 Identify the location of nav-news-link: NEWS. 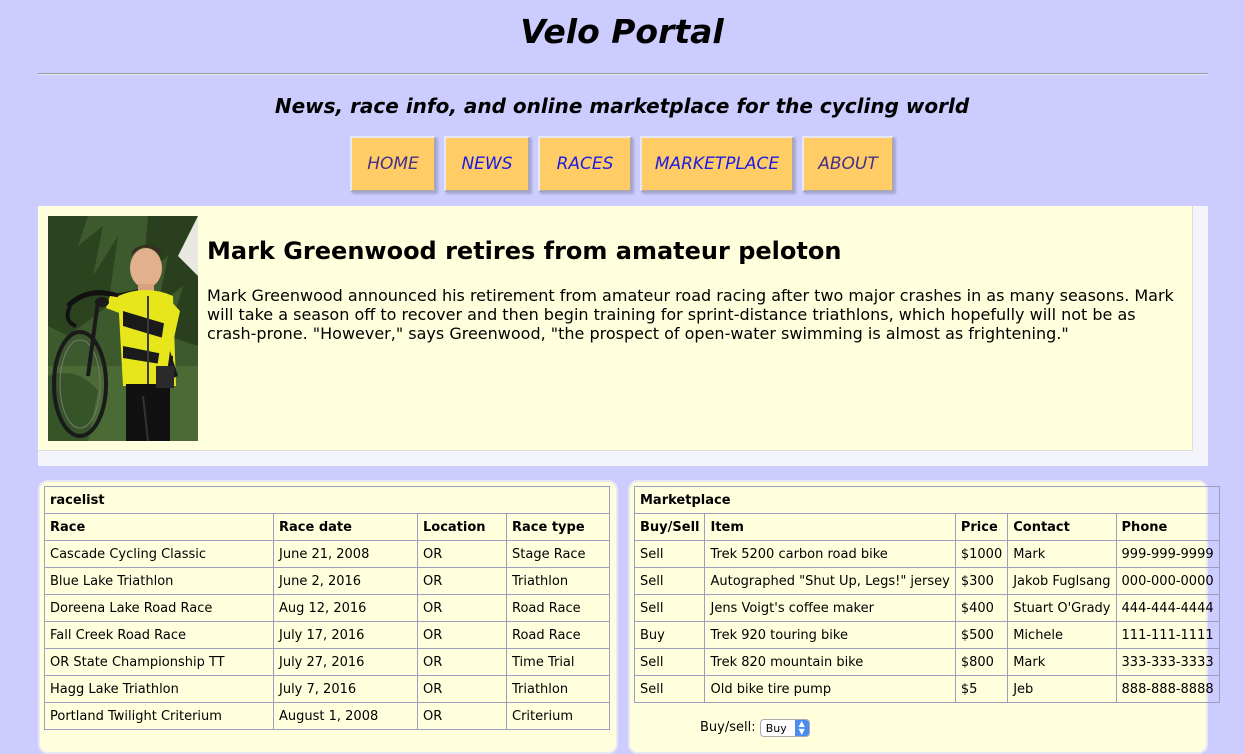
(487, 164).